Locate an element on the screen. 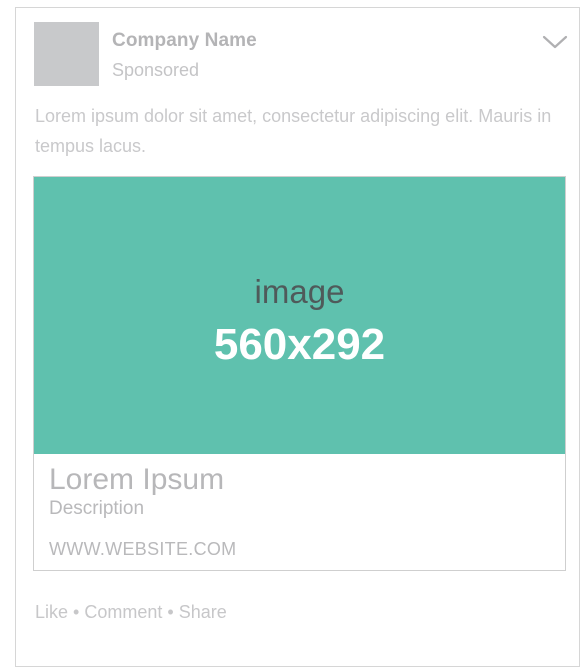  share-link: Share is located at coordinates (203, 612).